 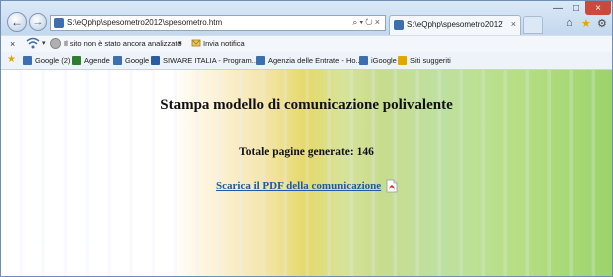 I want to click on gear-icon: ⚙, so click(x=602, y=23).